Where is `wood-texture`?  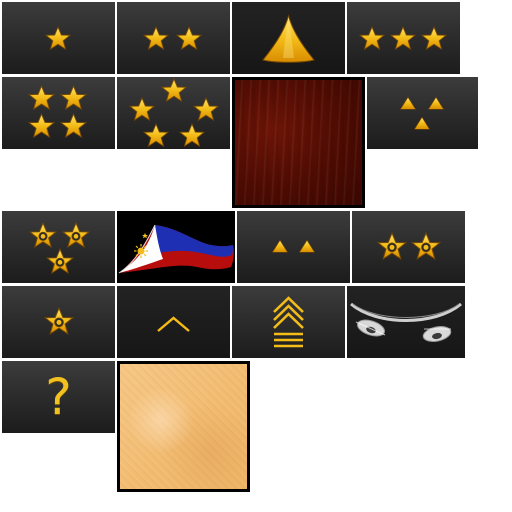
wood-texture is located at coordinates (298, 142).